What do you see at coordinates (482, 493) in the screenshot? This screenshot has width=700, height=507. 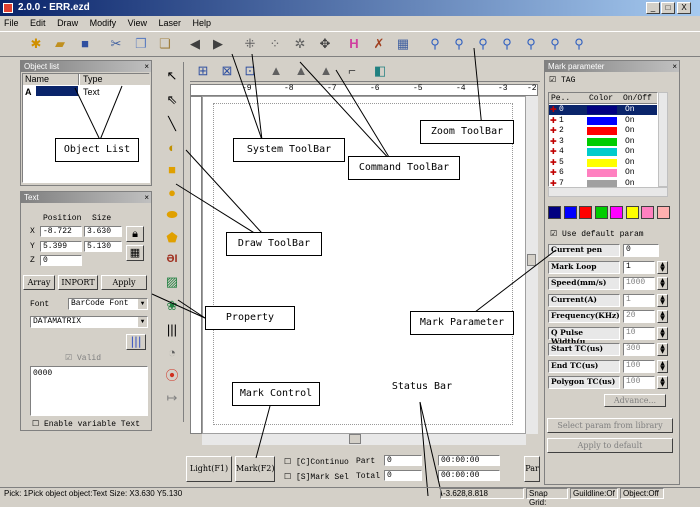 I see `status-coordinates: -3.628,8.818` at bounding box center [482, 493].